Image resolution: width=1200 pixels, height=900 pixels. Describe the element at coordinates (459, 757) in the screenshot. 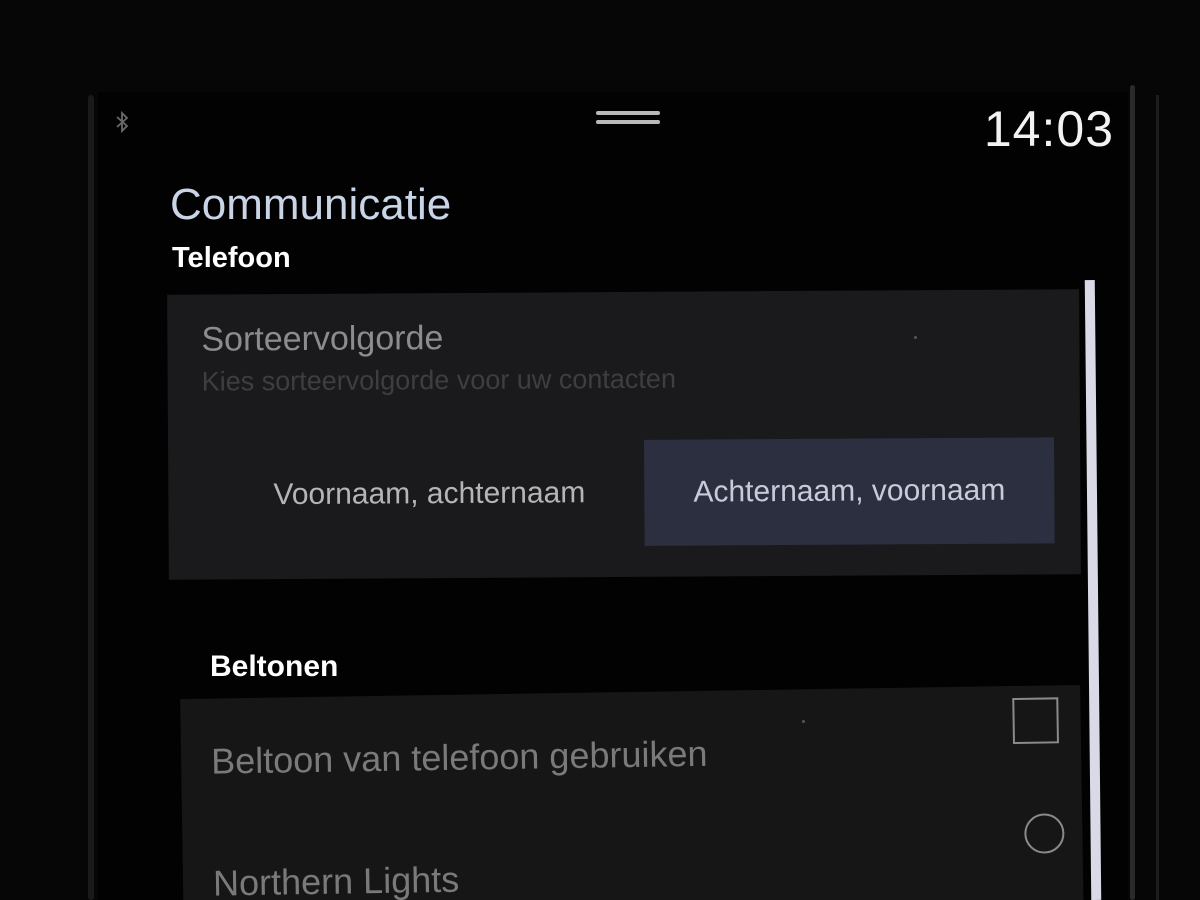

I see `list-item-label: Beltoon van telefoon gebruiken` at that location.